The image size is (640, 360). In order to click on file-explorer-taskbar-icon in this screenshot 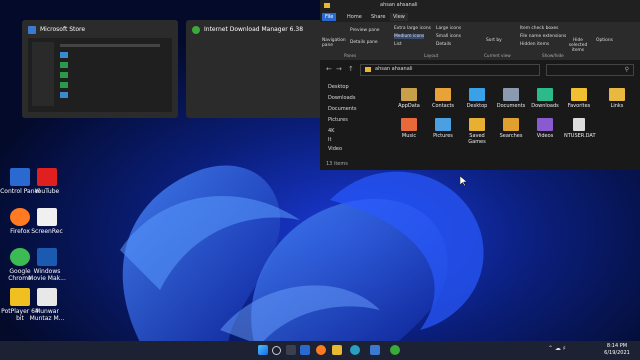, I will do `click(337, 350)`.